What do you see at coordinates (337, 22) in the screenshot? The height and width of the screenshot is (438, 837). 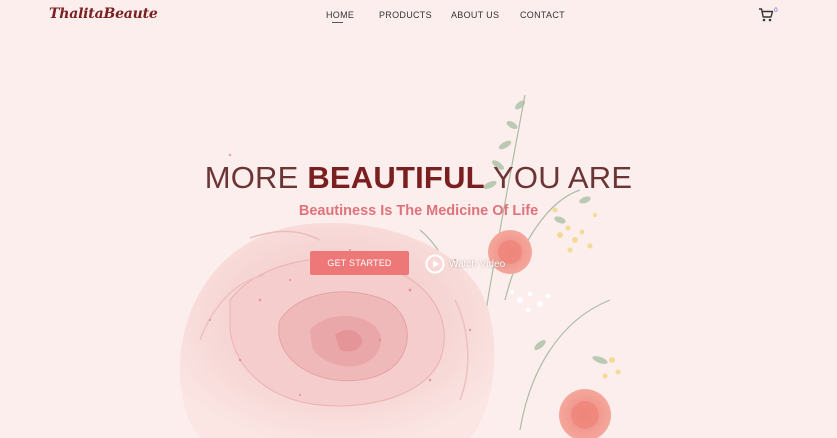 I see `active-nav-indicator` at bounding box center [337, 22].